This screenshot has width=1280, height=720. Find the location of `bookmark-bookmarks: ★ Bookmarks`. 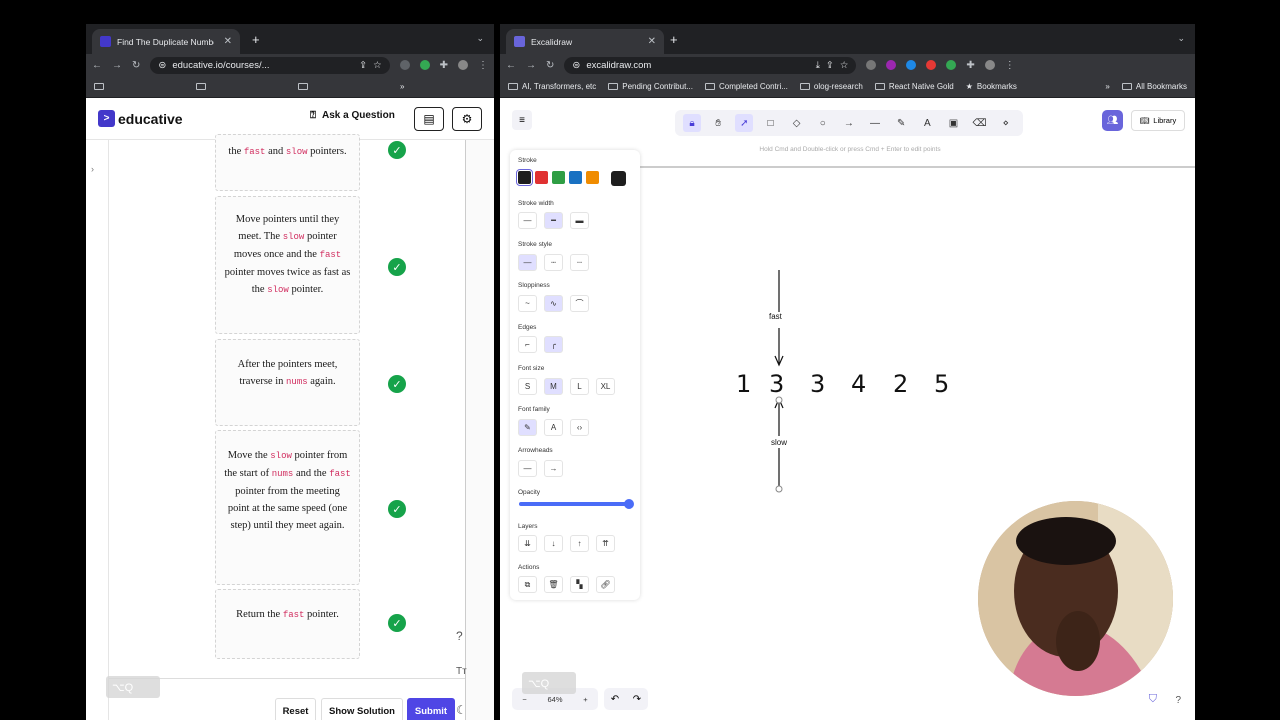

bookmark-bookmarks: ★ Bookmarks is located at coordinates (991, 86).